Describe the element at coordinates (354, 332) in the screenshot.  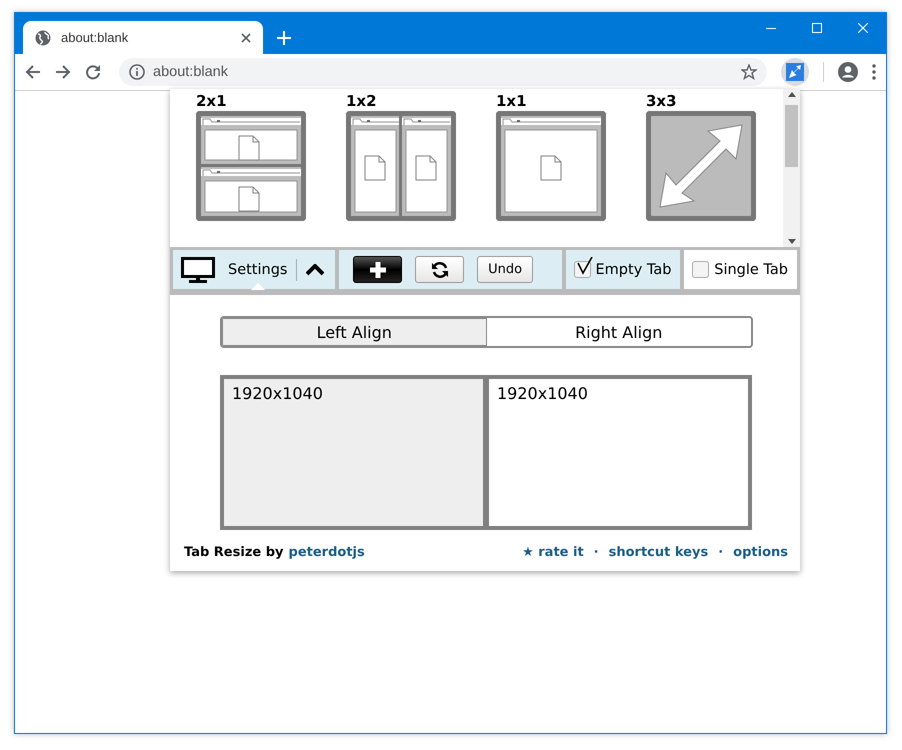
I see `align-tab: Left Align` at that location.